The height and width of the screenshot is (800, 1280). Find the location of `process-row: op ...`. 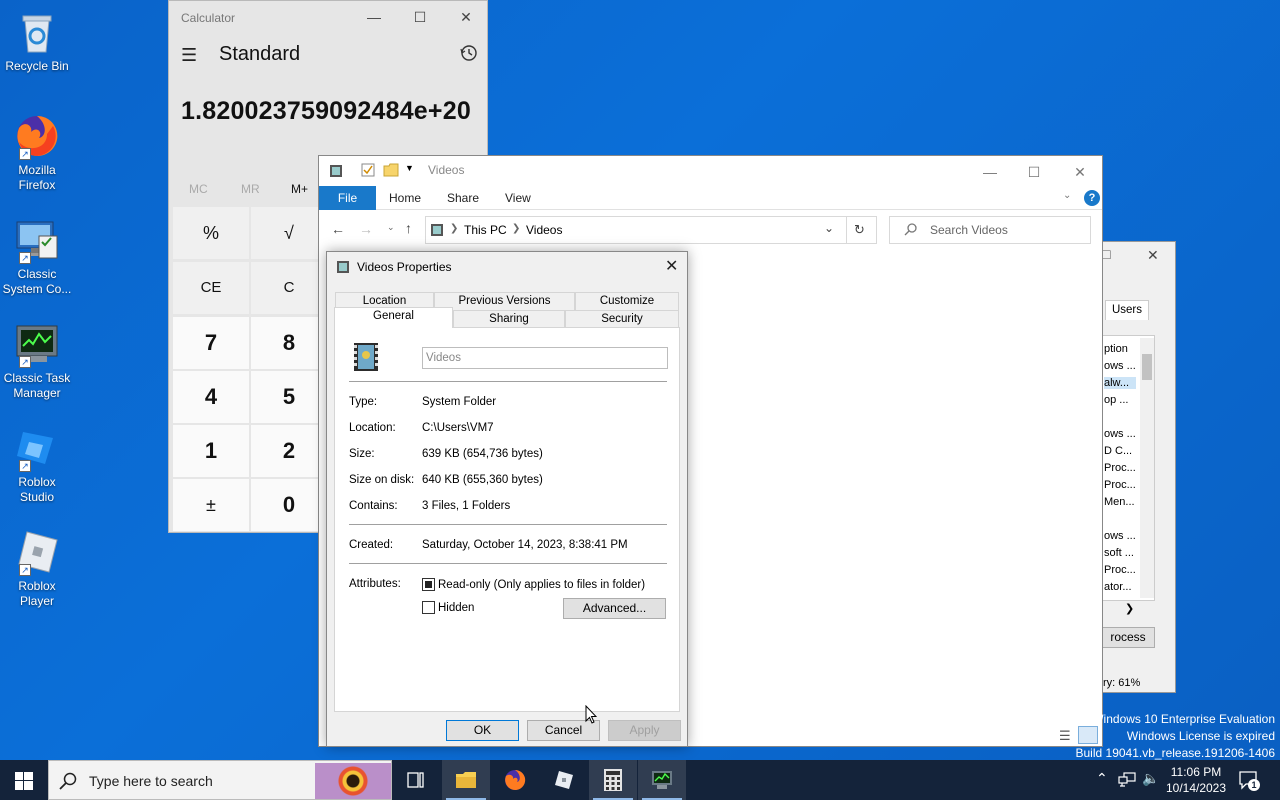

process-row: op ... is located at coordinates (1116, 400).